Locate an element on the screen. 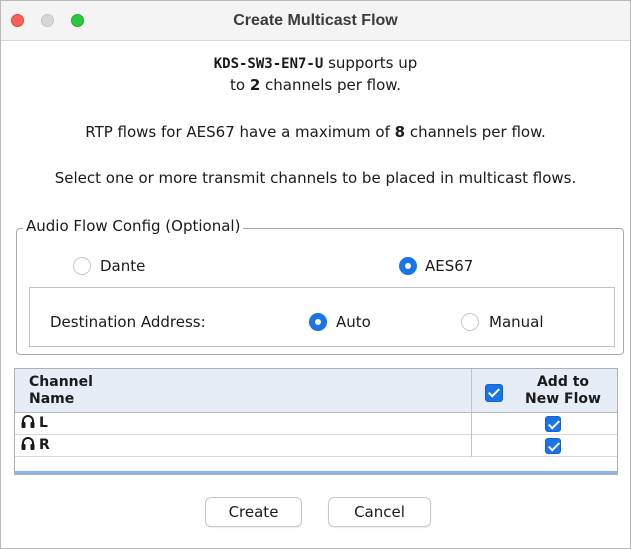  add-to-new-flow-header: Add to New Flow is located at coordinates (563, 391).